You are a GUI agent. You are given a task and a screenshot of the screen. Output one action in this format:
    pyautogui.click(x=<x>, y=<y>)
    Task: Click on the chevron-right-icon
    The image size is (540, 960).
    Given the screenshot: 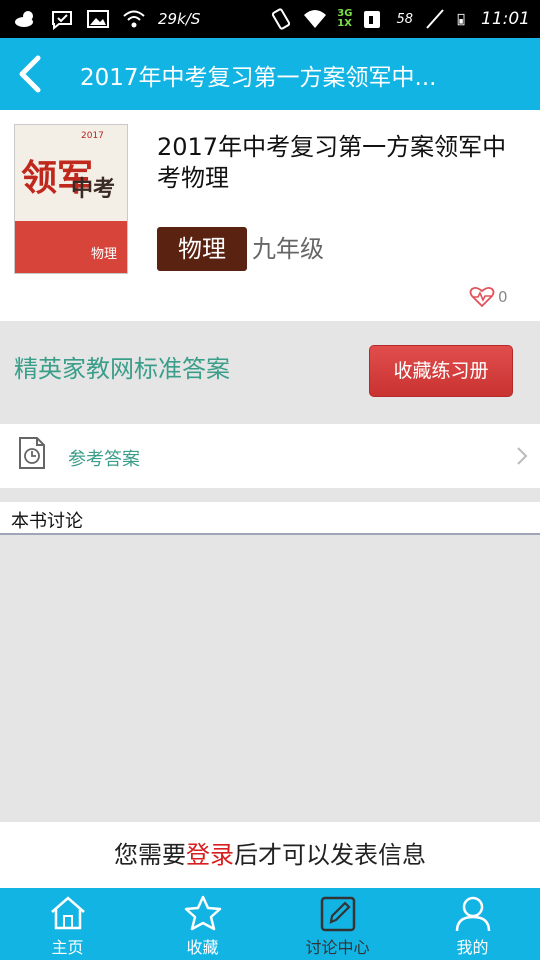 What is the action you would take?
    pyautogui.click(x=522, y=456)
    